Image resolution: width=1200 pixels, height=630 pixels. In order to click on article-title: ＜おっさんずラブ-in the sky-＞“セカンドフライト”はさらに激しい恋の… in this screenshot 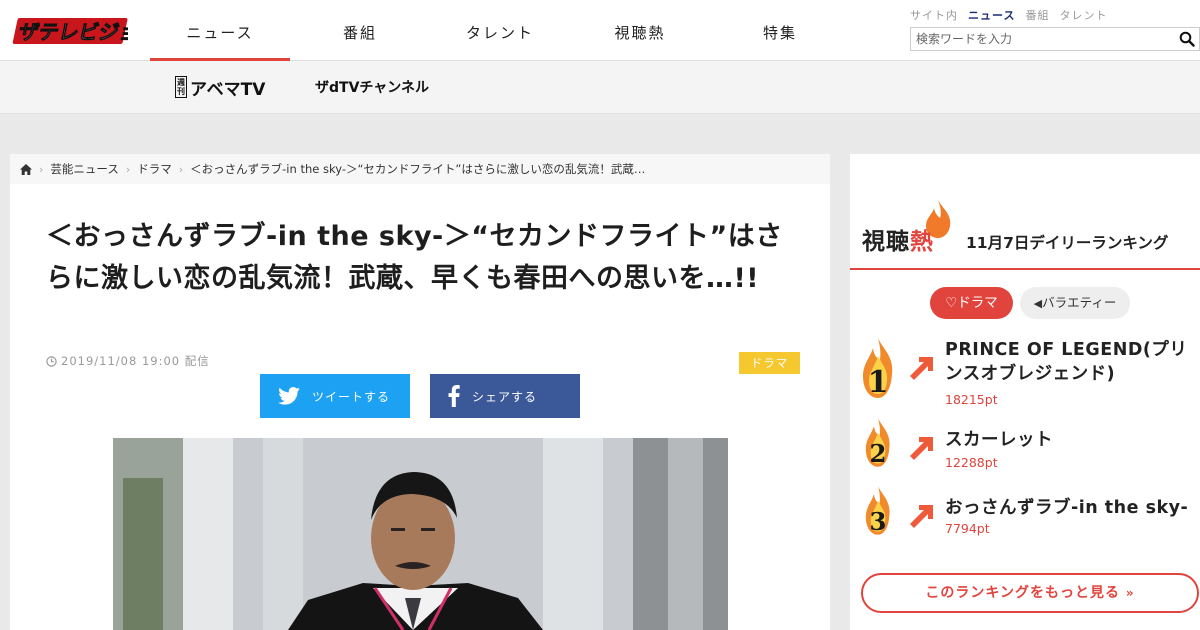, I will do `click(414, 257)`.